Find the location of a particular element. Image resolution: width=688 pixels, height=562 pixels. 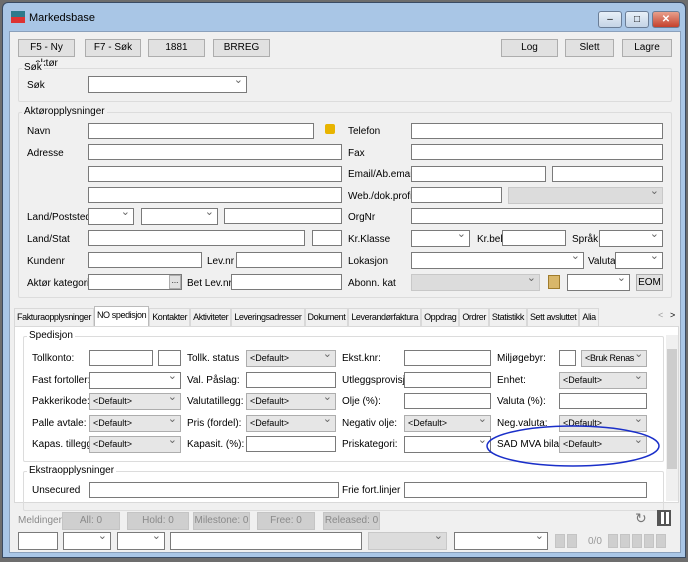

kr-klasse-combo is located at coordinates (440, 237).